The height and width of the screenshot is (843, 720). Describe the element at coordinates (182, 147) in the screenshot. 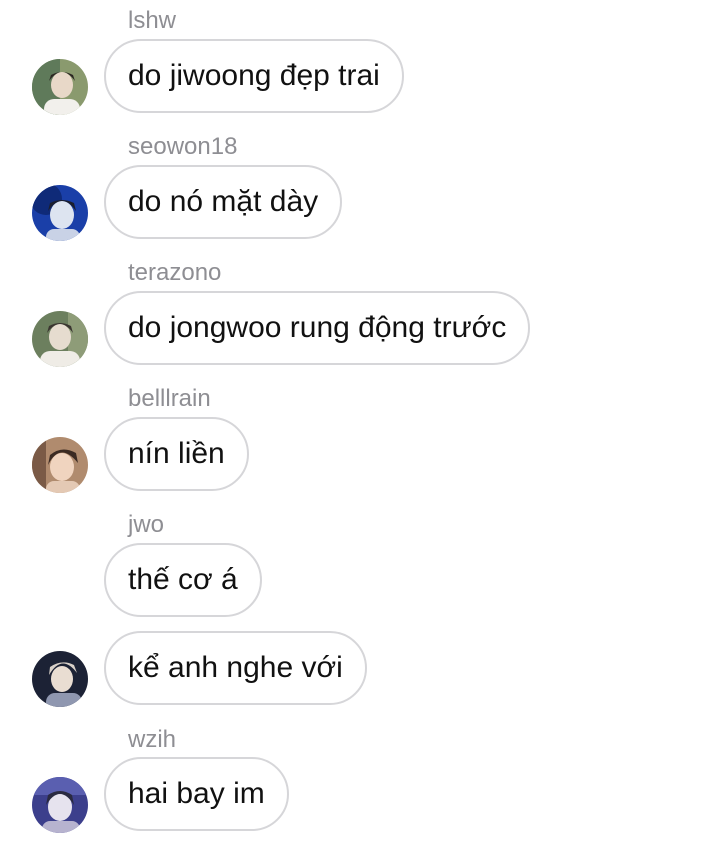

I see `sender-name: seowon18` at that location.